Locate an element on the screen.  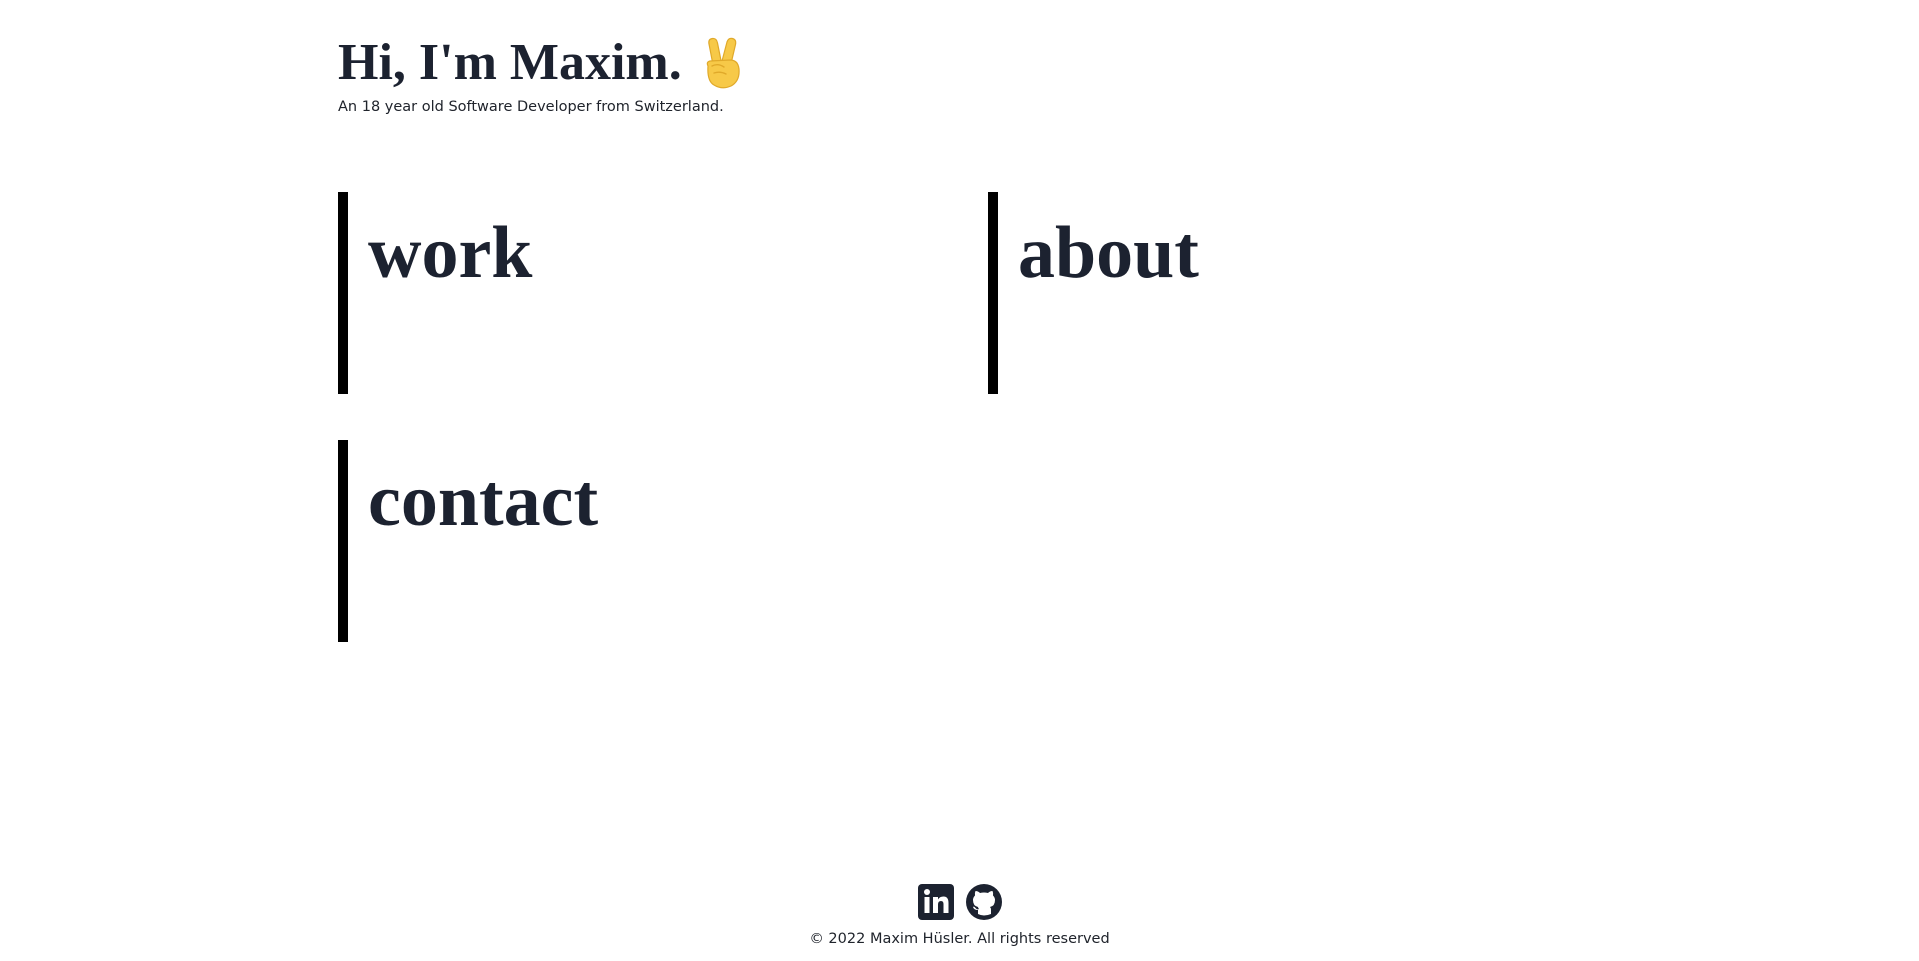
title-row: Hi, I'm Maxim. is located at coordinates (541, 63).